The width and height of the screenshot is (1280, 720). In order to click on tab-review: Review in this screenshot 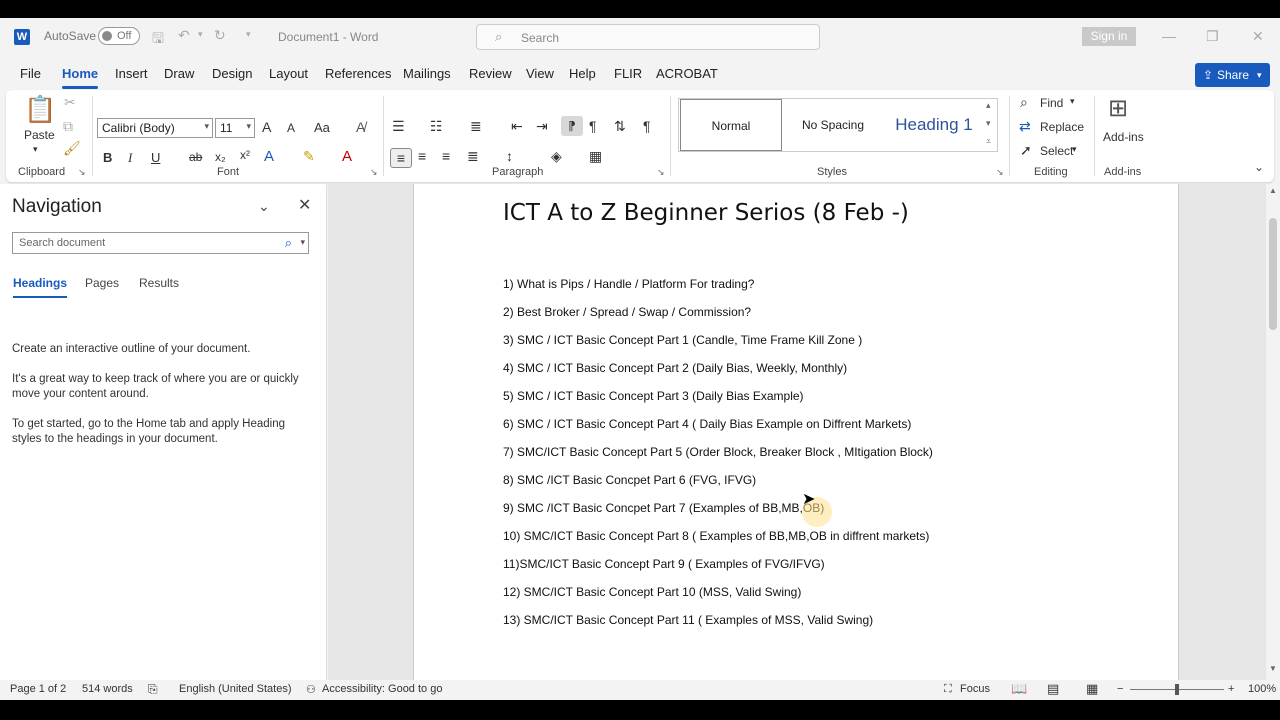, I will do `click(490, 73)`.